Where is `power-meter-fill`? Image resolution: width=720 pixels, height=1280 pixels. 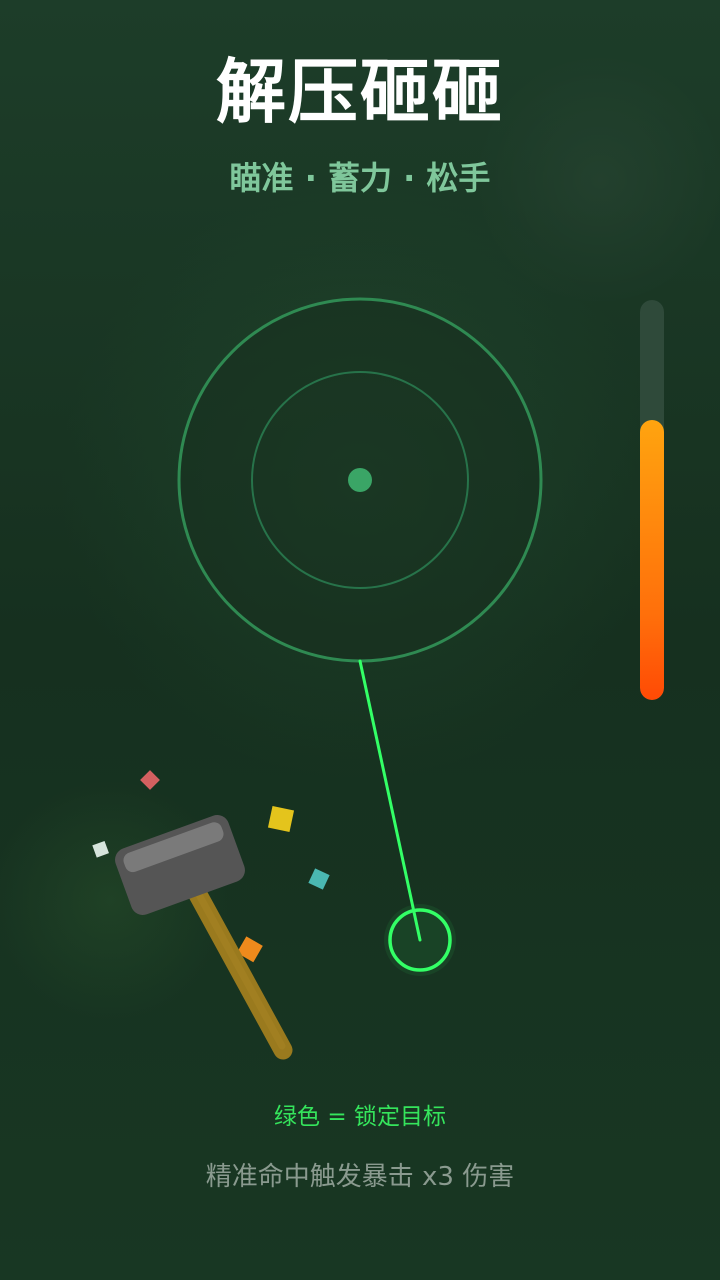 power-meter-fill is located at coordinates (652, 560).